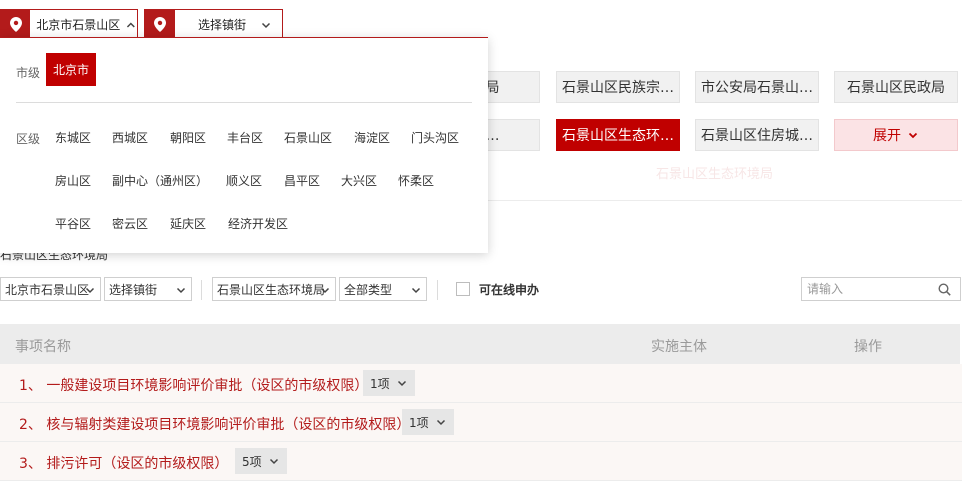  I want to click on type-filter-select: 全部类型, so click(383, 289).